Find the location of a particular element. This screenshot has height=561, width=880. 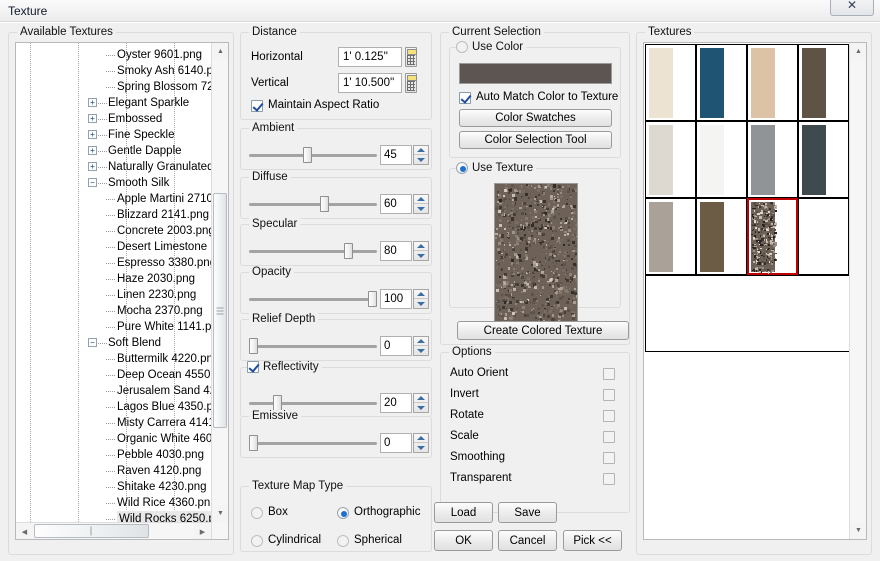

color-selection-tool-button: Color Selection Tool is located at coordinates (535, 140).